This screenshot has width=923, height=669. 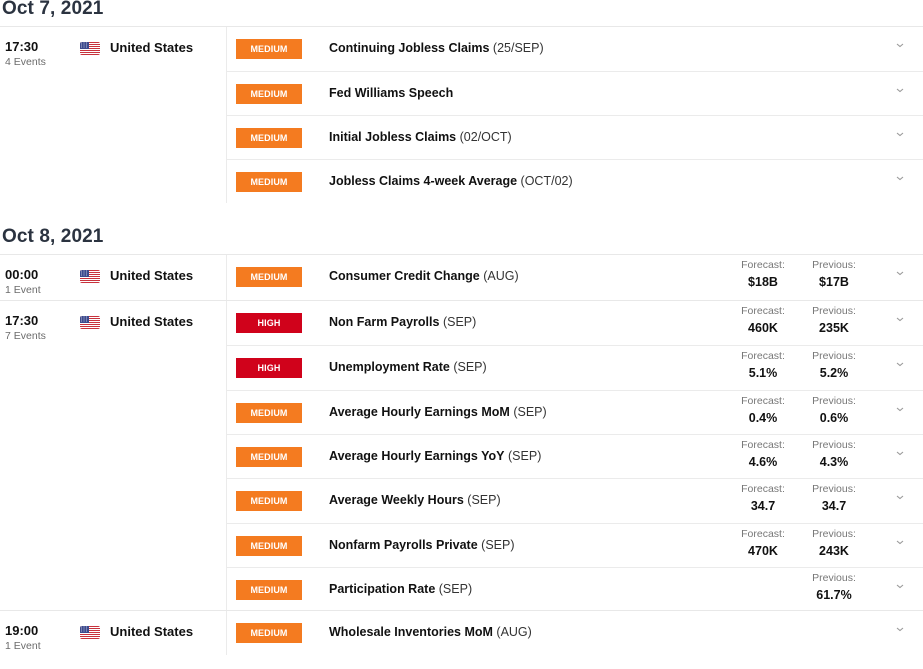 I want to click on event-title: Average Hourly Earnings YoY (SEP), so click(x=435, y=456).